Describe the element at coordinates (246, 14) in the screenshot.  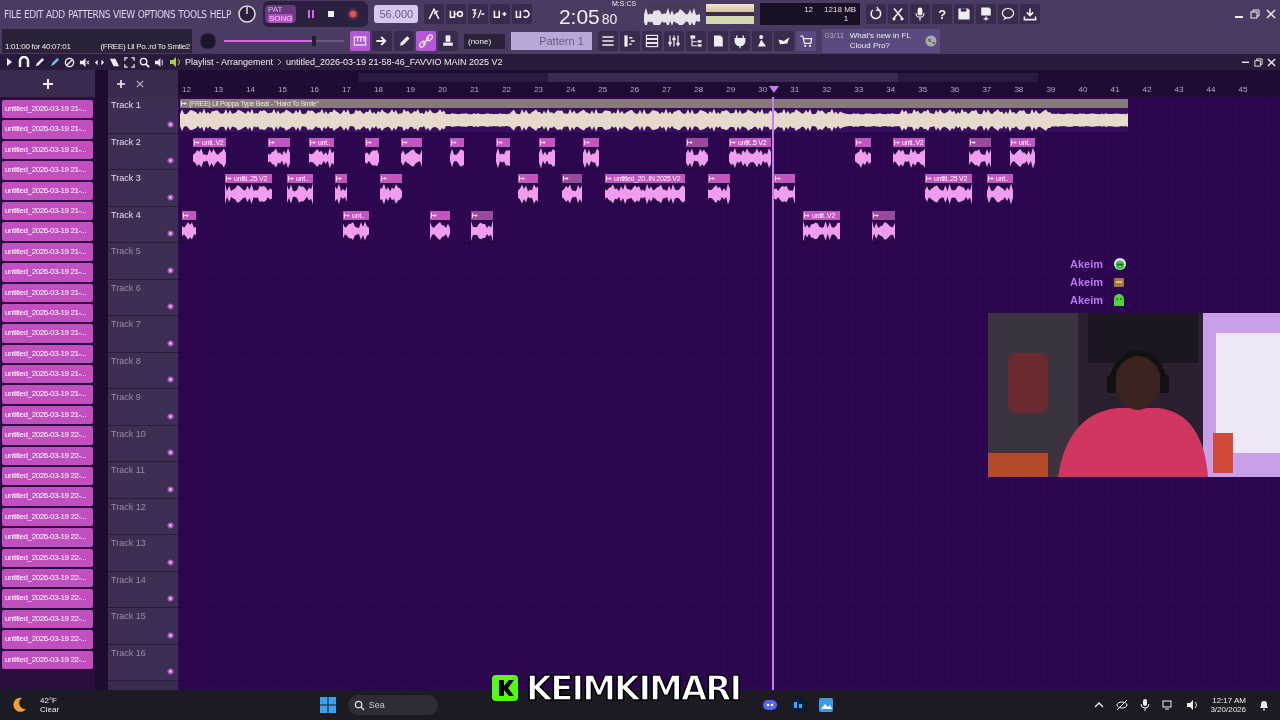
I see `knob-icon` at that location.